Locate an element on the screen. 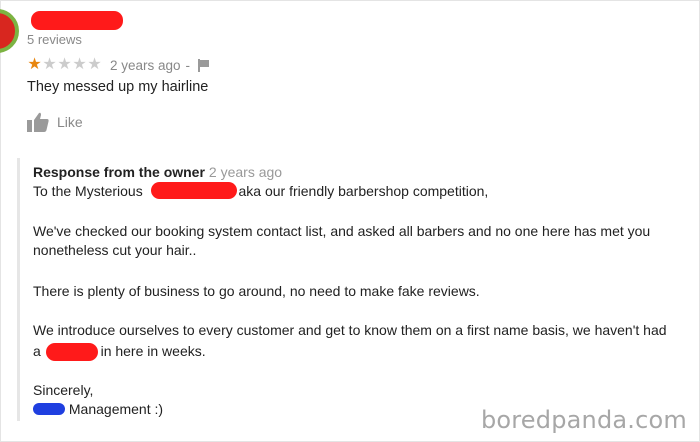 The image size is (700, 442). review-text: They messed up my hairline is located at coordinates (118, 87).